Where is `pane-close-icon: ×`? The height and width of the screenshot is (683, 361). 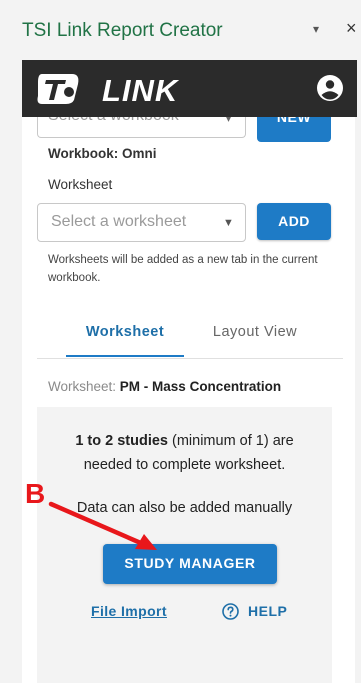
pane-close-icon: × is located at coordinates (351, 28).